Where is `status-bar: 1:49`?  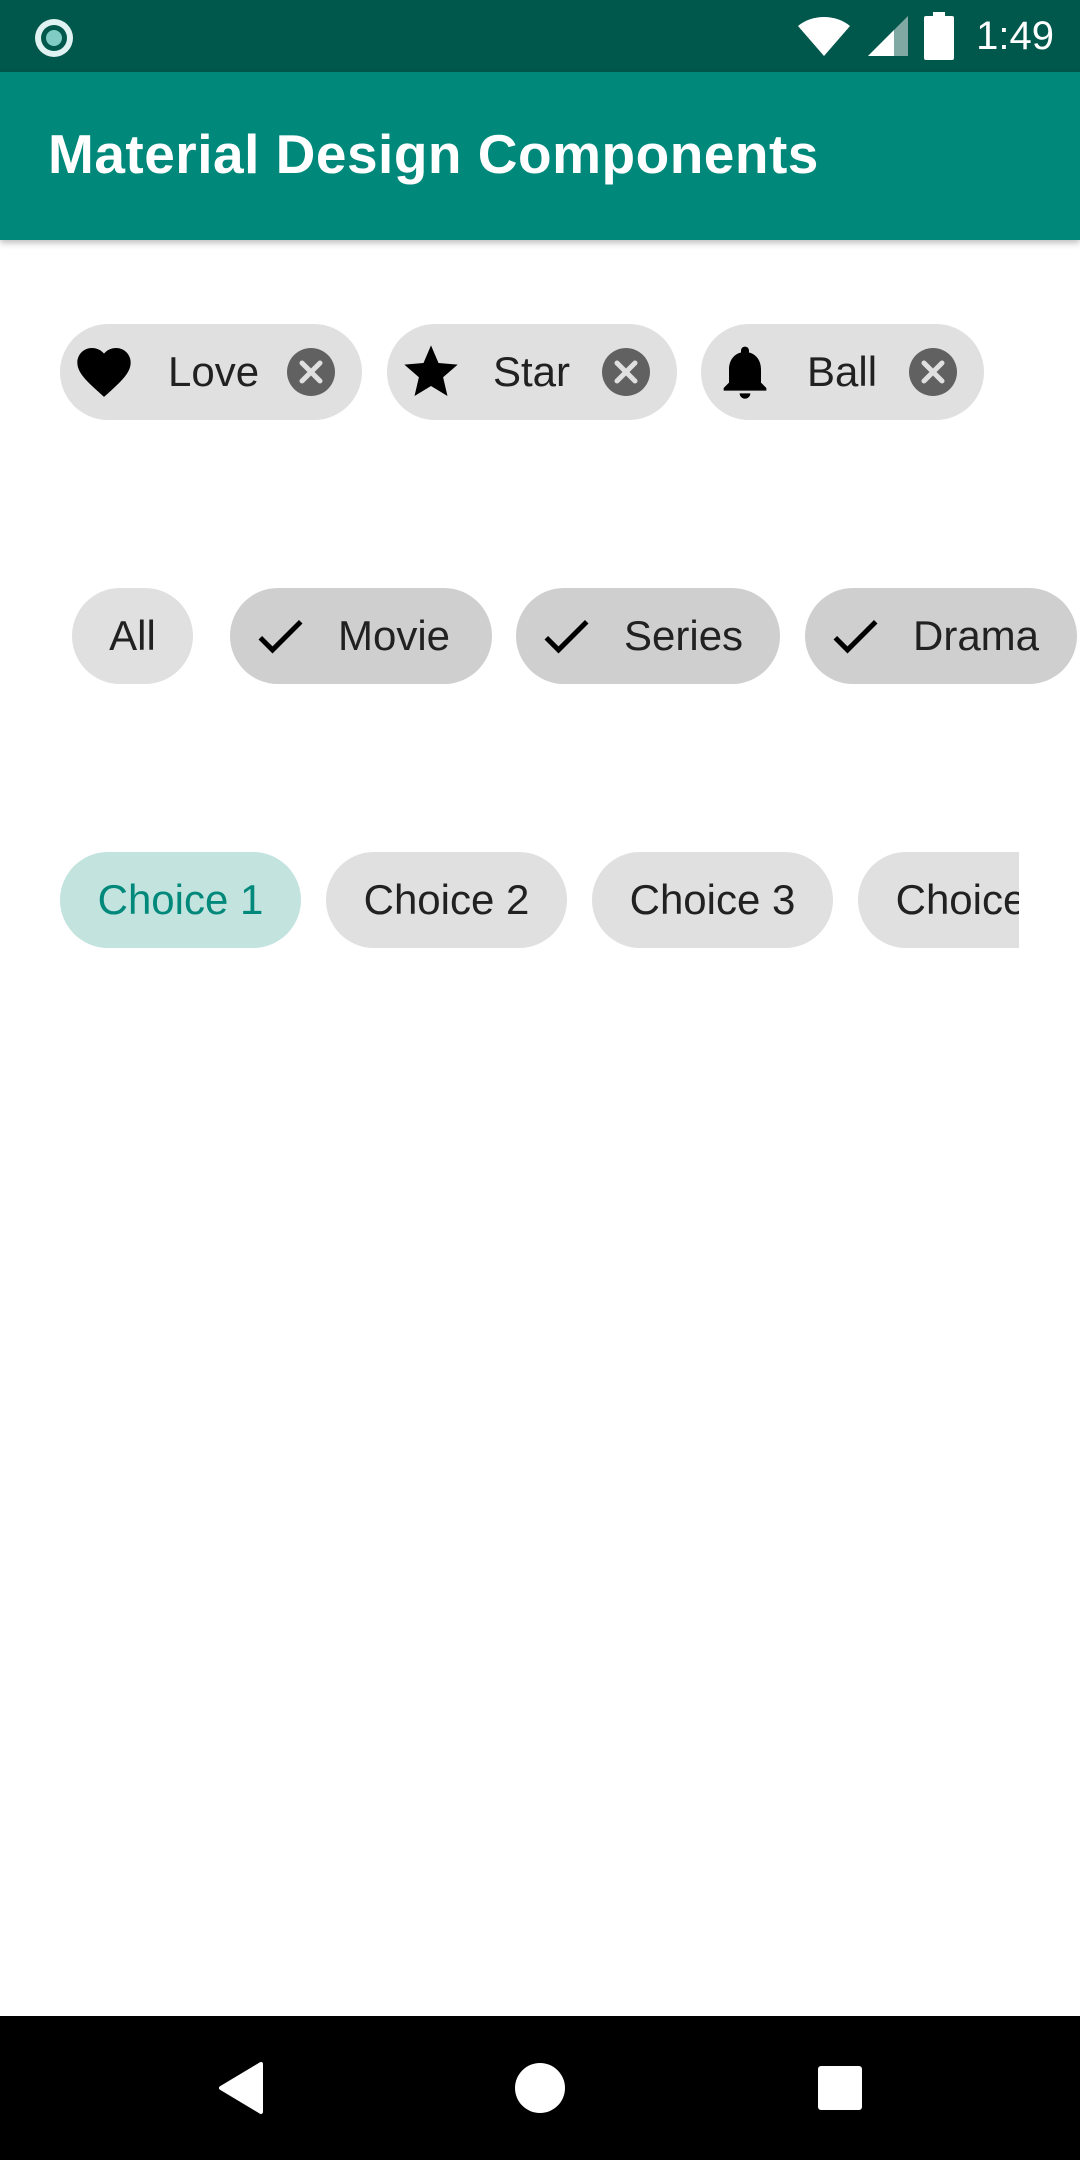 status-bar: 1:49 is located at coordinates (540, 36).